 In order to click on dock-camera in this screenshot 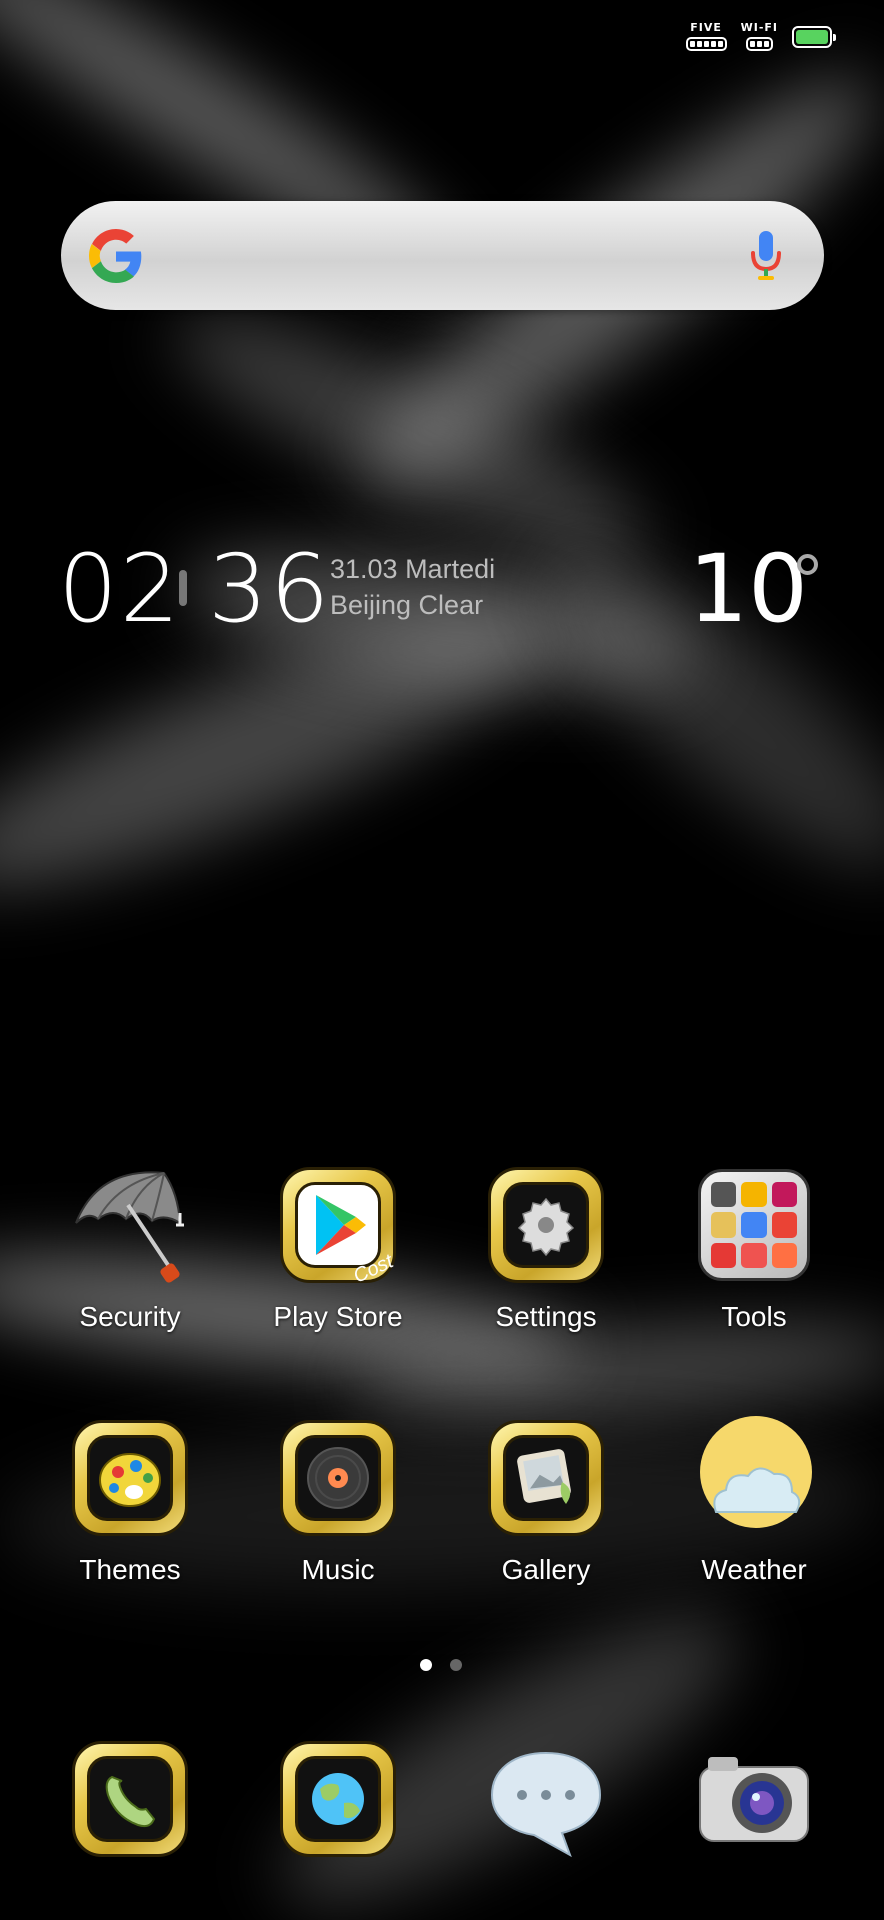, I will do `click(754, 1799)`.